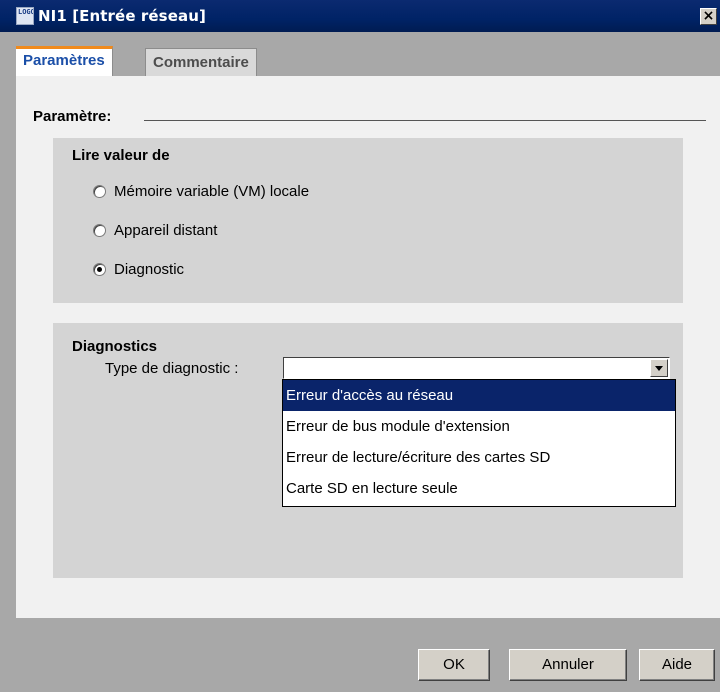  Describe the element at coordinates (166, 230) in the screenshot. I see `radio-label: Appareil distant` at that location.